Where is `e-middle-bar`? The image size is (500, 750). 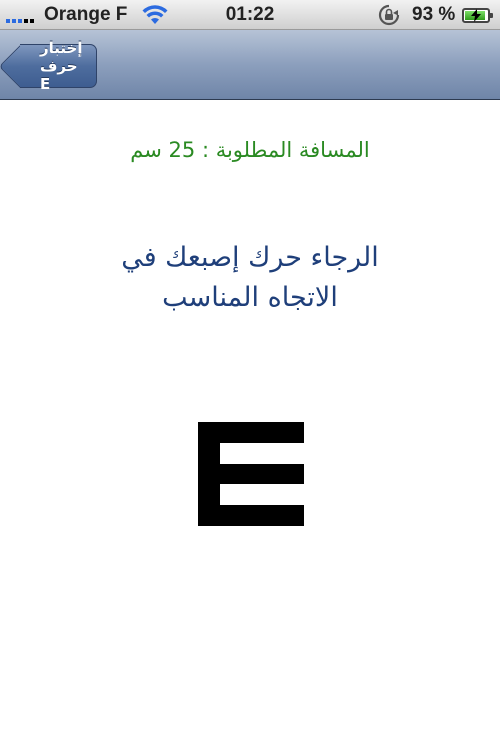 e-middle-bar is located at coordinates (251, 474).